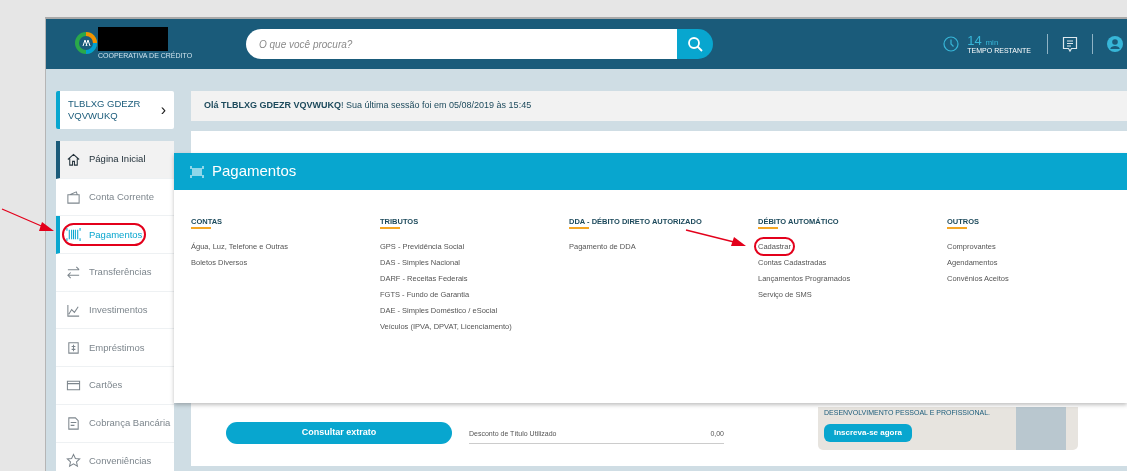  Describe the element at coordinates (254, 171) in the screenshot. I see `menu-title: Pagamentos` at that location.